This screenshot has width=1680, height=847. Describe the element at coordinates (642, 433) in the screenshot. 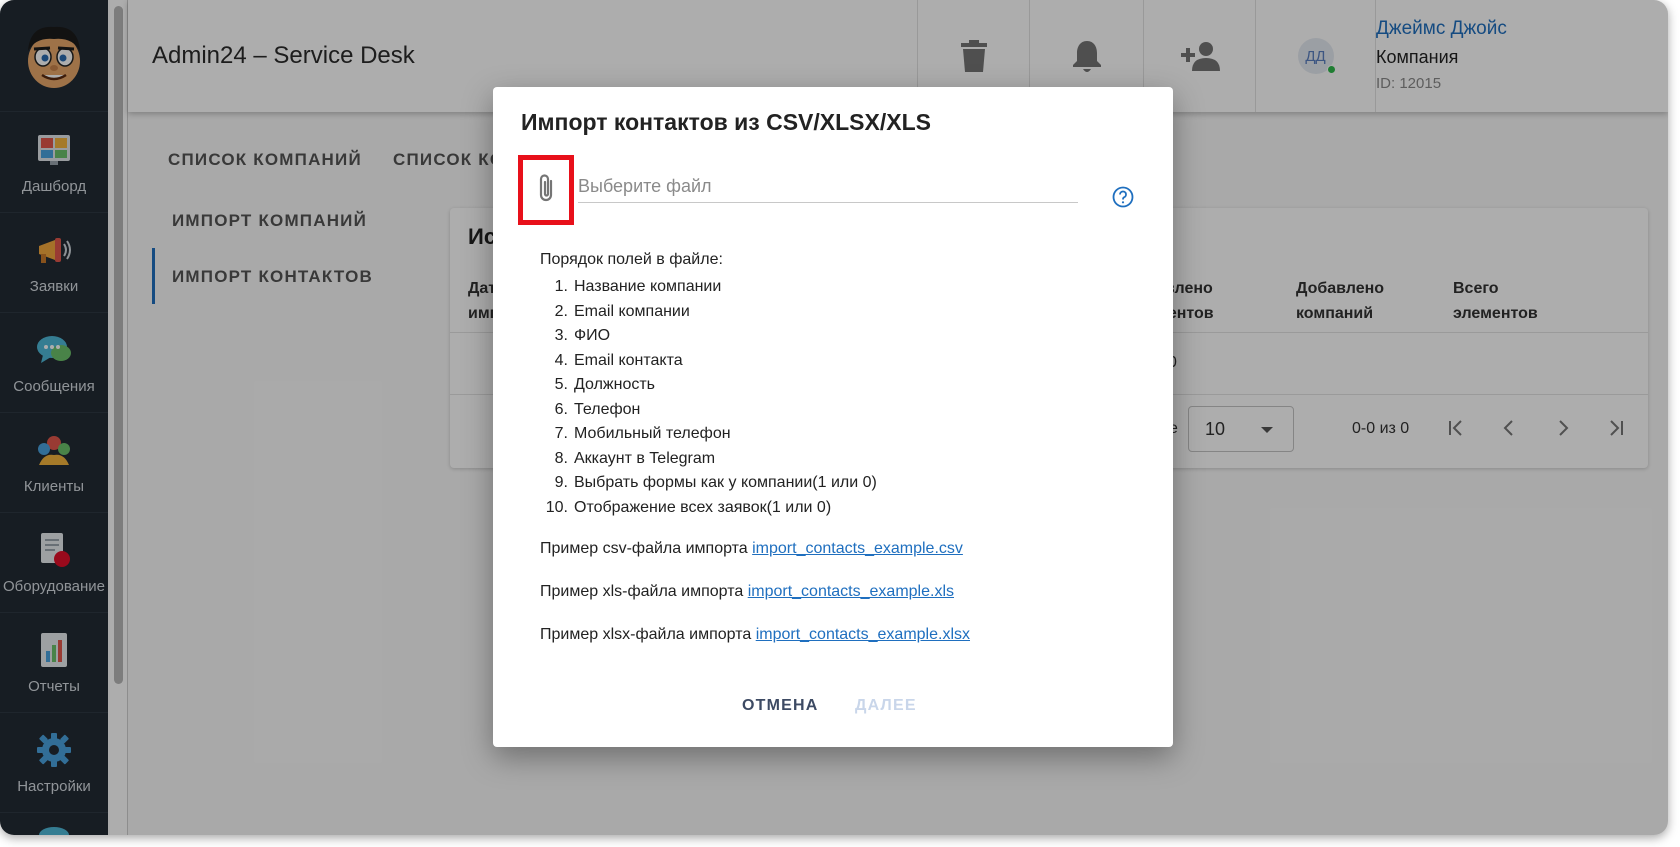

I see `list-item: 7. Мобильный телефон` at that location.